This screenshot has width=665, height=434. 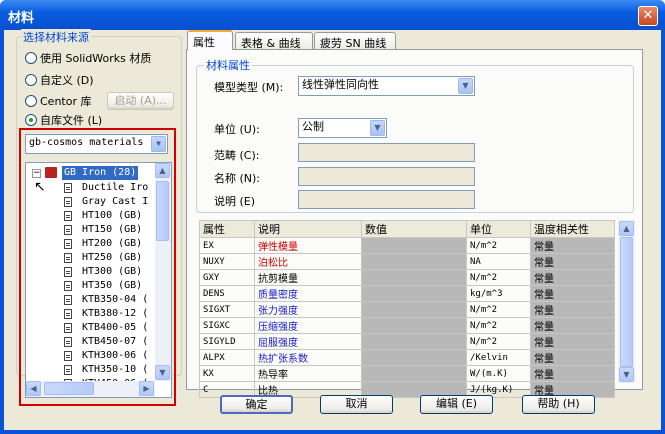 I want to click on grid-header-temp: 温度相关性, so click(x=572, y=229).